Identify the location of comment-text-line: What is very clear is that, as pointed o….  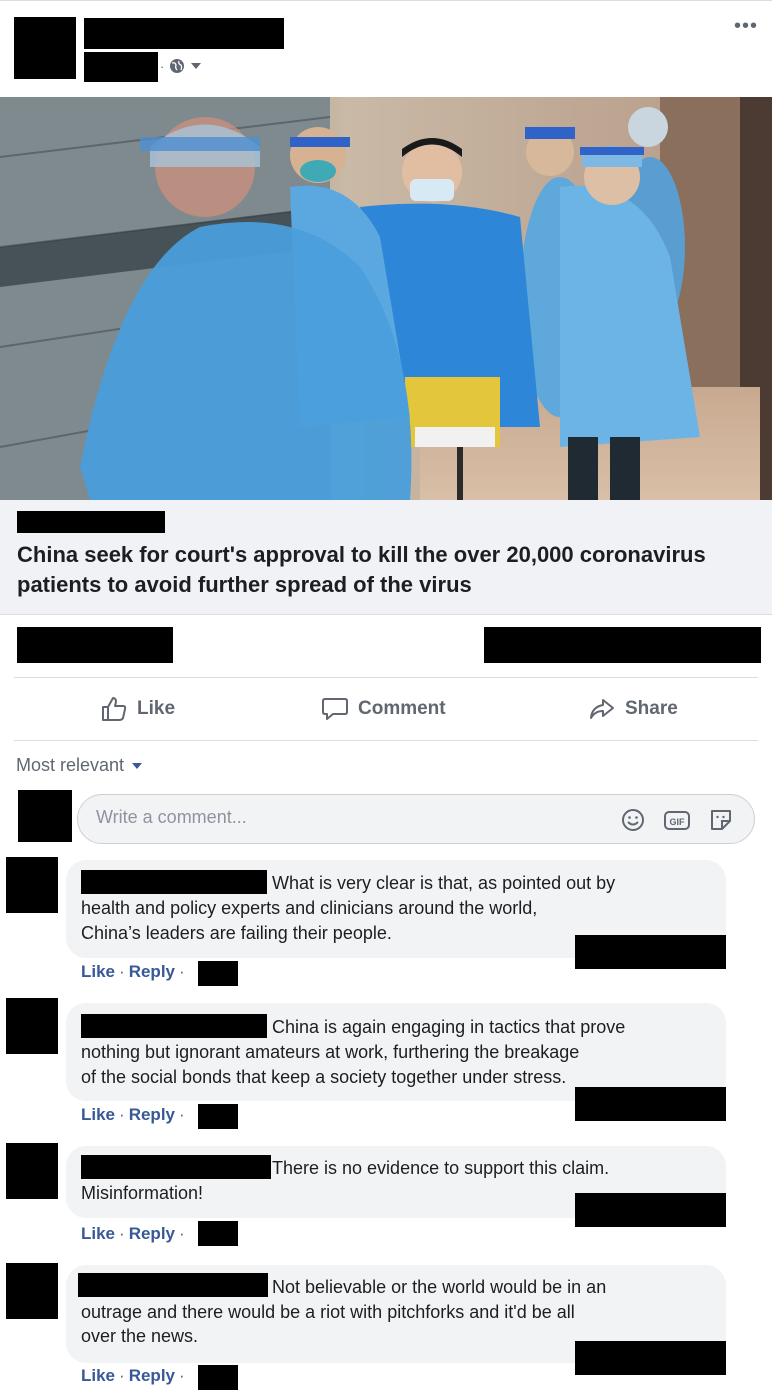
(444, 883).